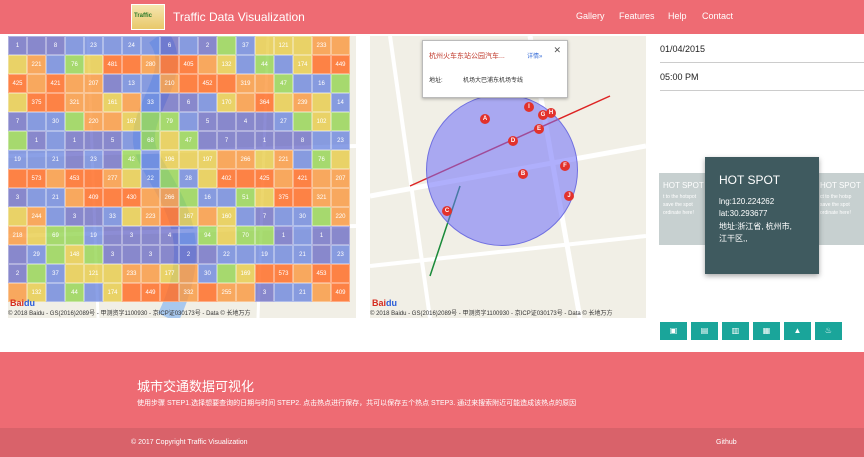 Image resolution: width=864 pixels, height=457 pixels. I want to click on map-pin-a: A, so click(485, 120).